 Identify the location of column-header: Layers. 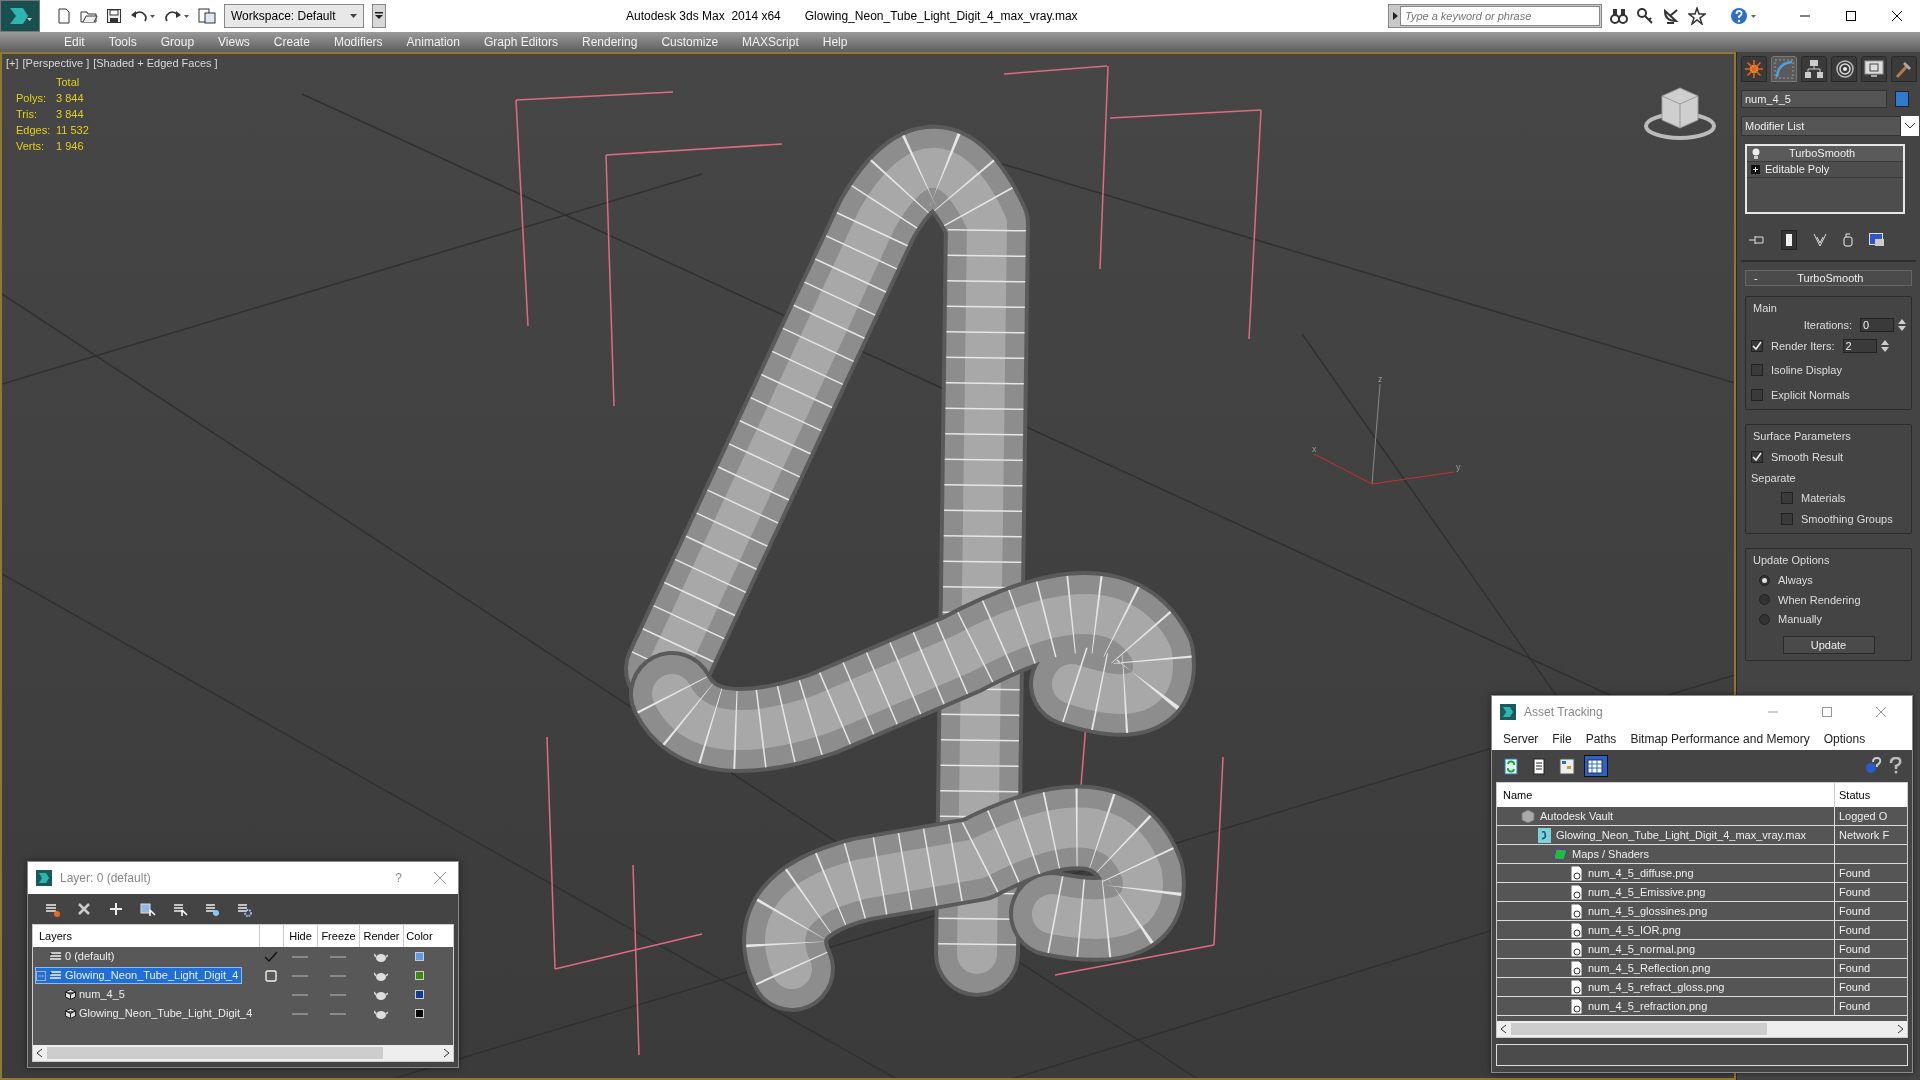
(56, 936).